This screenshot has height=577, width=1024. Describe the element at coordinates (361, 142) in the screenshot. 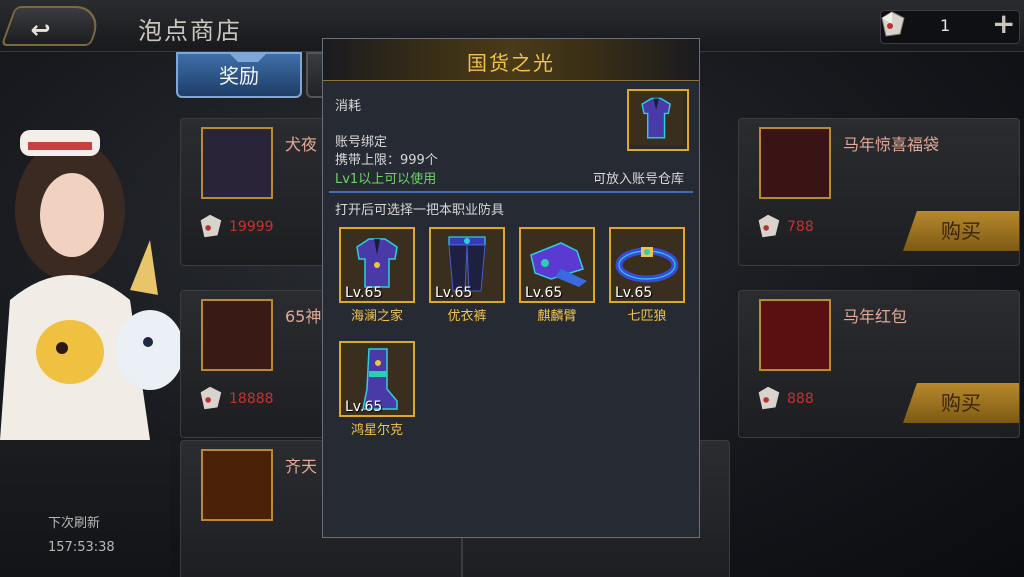

I see `bind-label: 账号绑定` at that location.